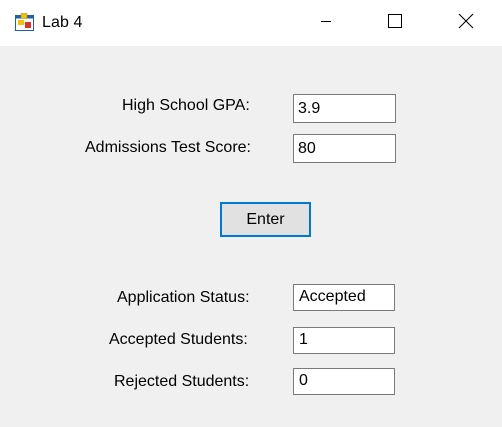 The image size is (502, 427). I want to click on test-score-input, so click(344, 148).